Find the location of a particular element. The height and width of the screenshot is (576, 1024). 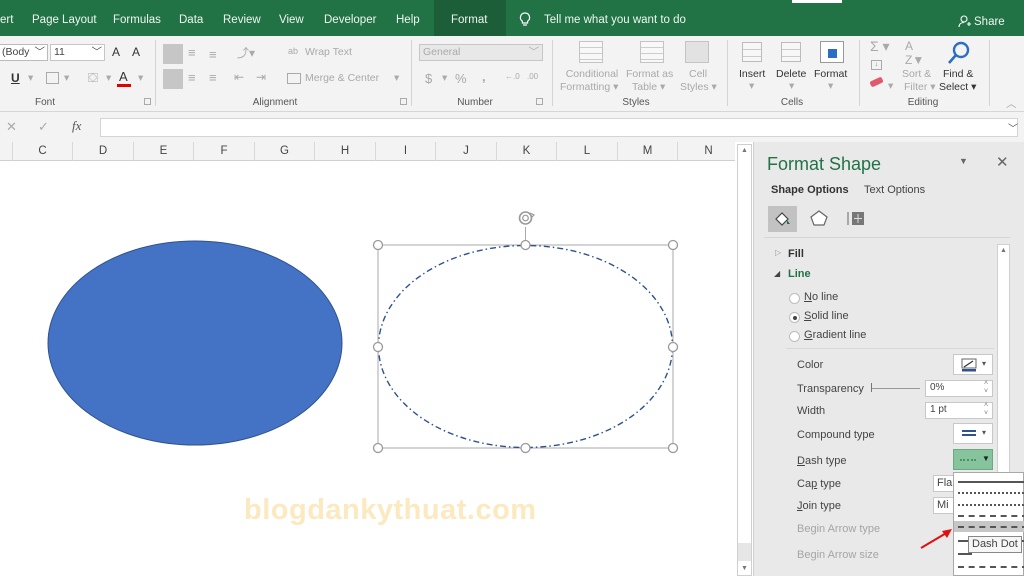

insert-function-button: fx is located at coordinates (76, 126).